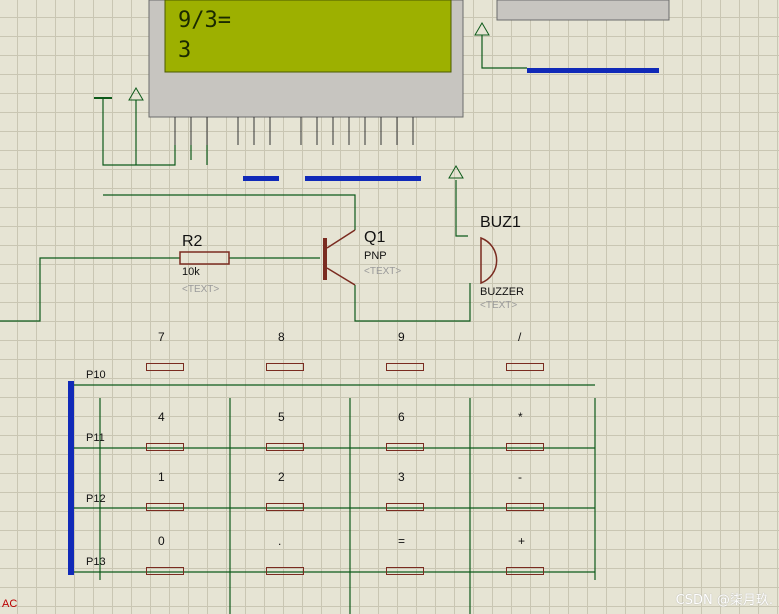  What do you see at coordinates (192, 241) in the screenshot?
I see `resistor-ref: R2` at bounding box center [192, 241].